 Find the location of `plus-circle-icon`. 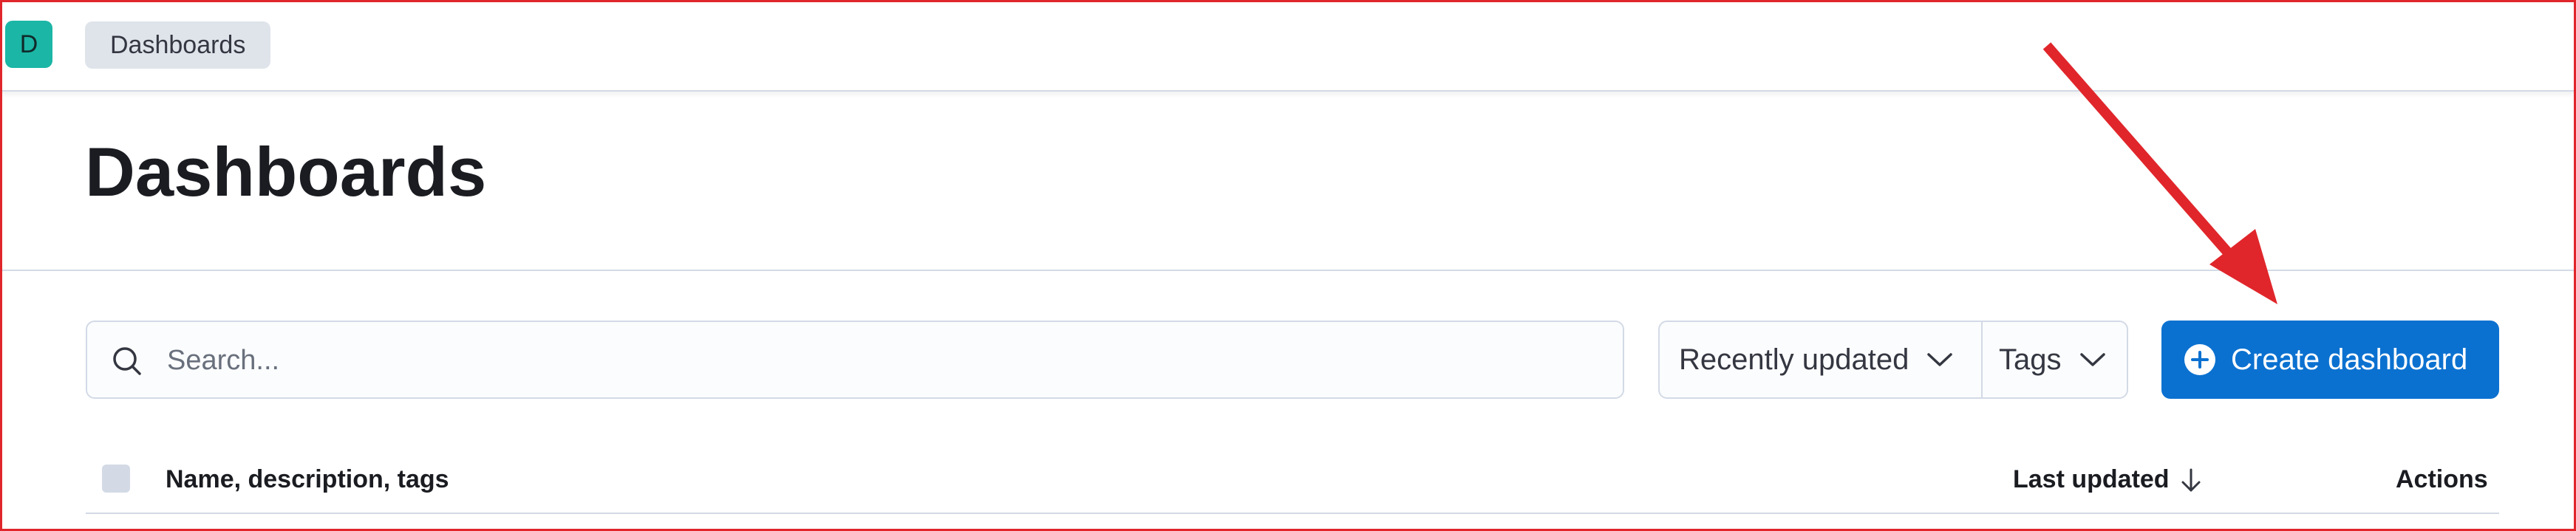

plus-circle-icon is located at coordinates (2199, 359).